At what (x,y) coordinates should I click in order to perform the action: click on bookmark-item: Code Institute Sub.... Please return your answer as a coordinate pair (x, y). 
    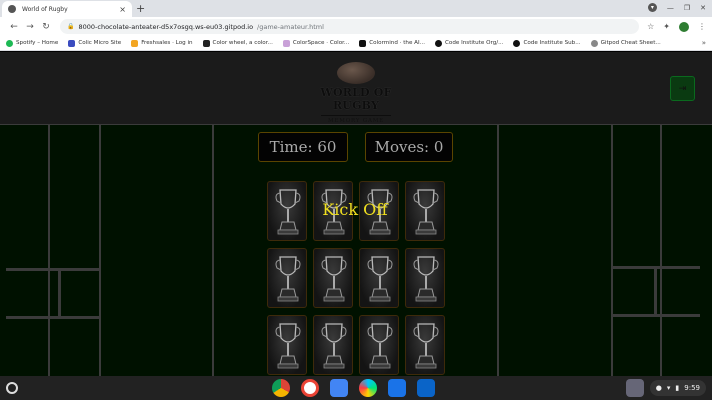
    Looking at the image, I should click on (547, 43).